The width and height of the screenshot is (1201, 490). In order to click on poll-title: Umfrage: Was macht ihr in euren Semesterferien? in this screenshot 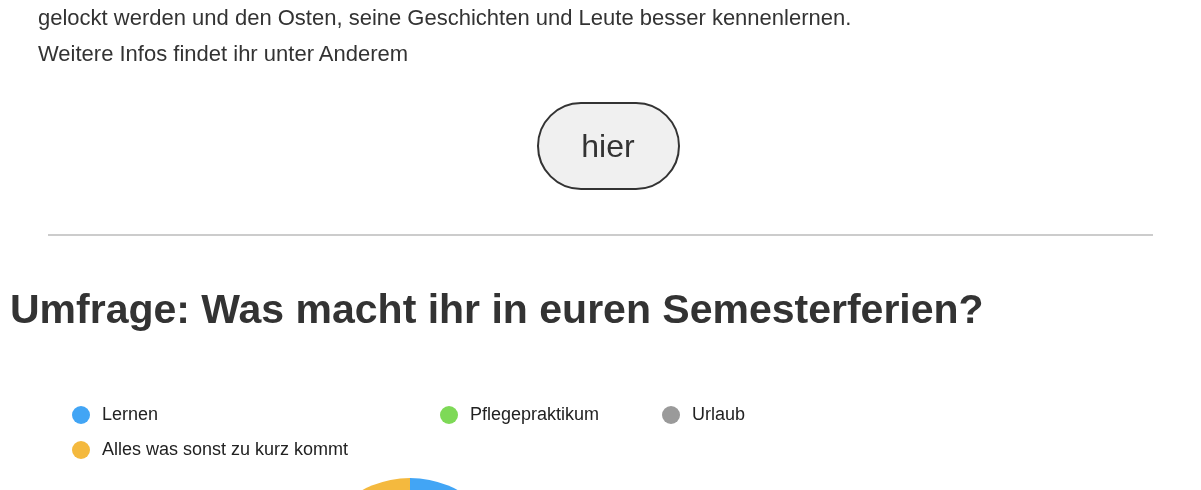, I will do `click(497, 309)`.